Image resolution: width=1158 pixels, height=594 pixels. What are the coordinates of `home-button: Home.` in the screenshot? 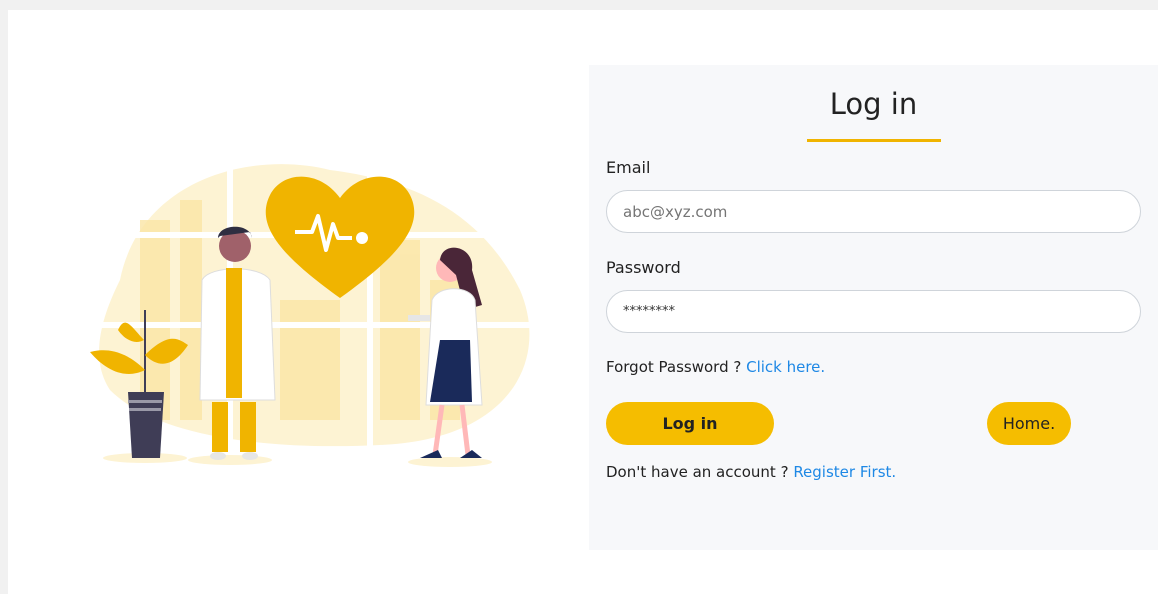 It's located at (1029, 423).